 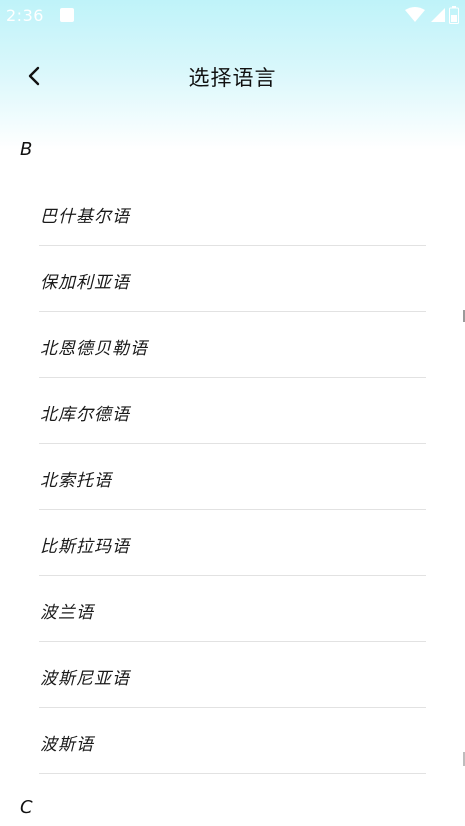 I want to click on language-item: 比斯拉玛语, so click(x=232, y=543).